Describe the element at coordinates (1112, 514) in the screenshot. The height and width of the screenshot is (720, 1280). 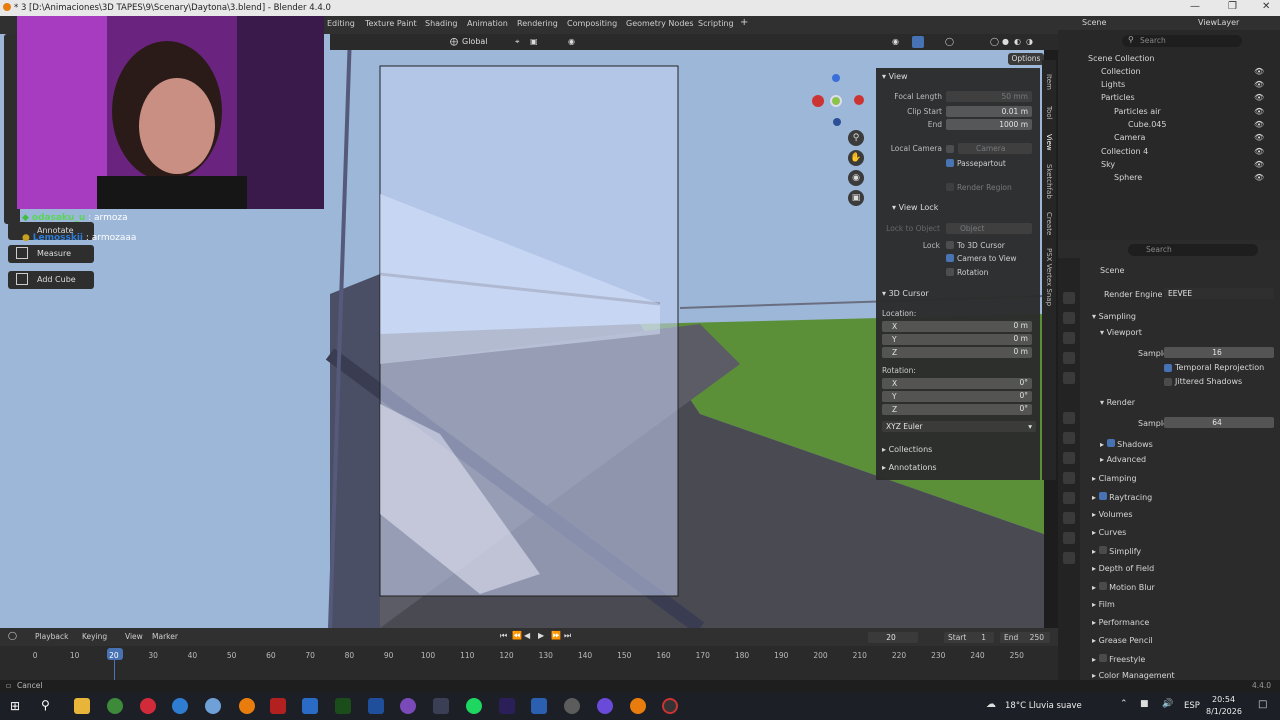
I see `volumes-panel-header: ▸ Volumes` at that location.